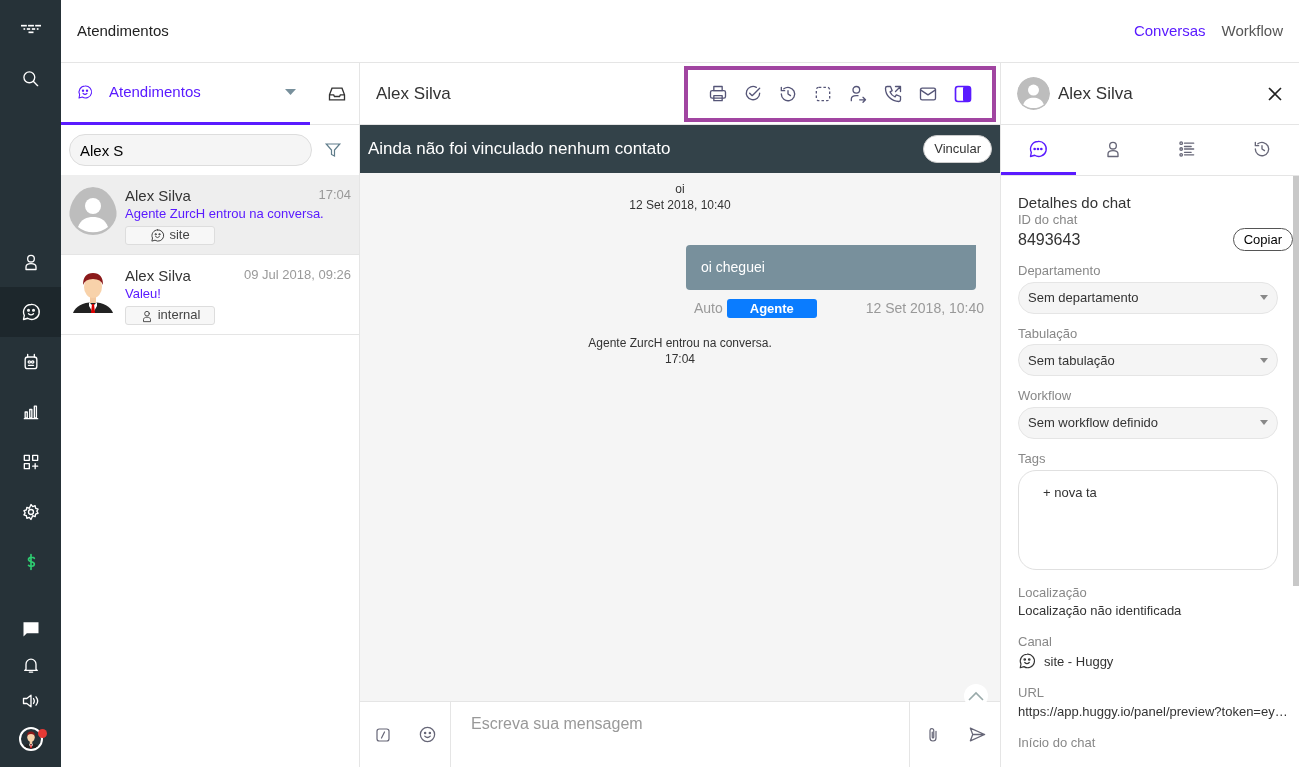 This screenshot has height=767, width=1299. Describe the element at coordinates (680, 734) in the screenshot. I see `message-input: Escreva sua mensagem` at that location.